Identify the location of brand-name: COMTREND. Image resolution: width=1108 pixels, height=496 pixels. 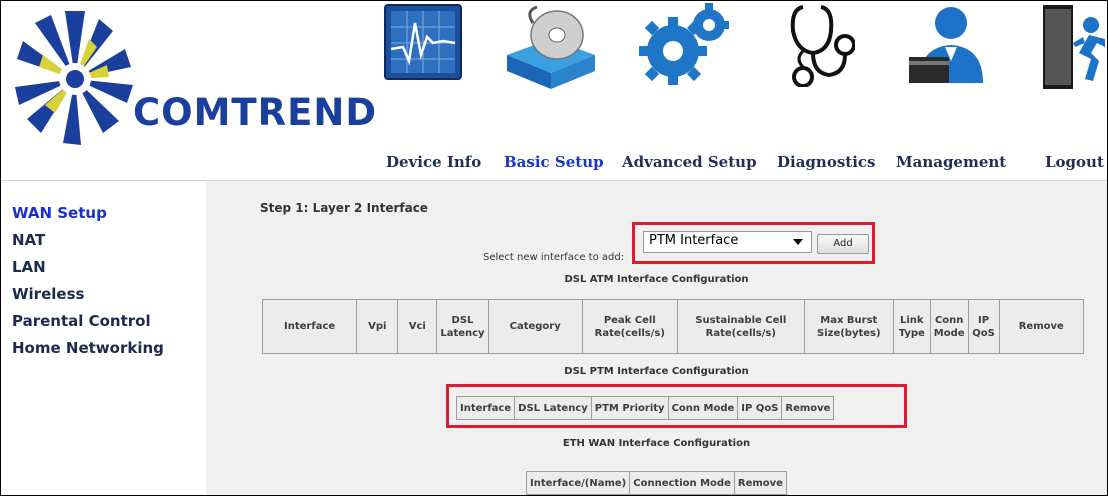
(255, 112).